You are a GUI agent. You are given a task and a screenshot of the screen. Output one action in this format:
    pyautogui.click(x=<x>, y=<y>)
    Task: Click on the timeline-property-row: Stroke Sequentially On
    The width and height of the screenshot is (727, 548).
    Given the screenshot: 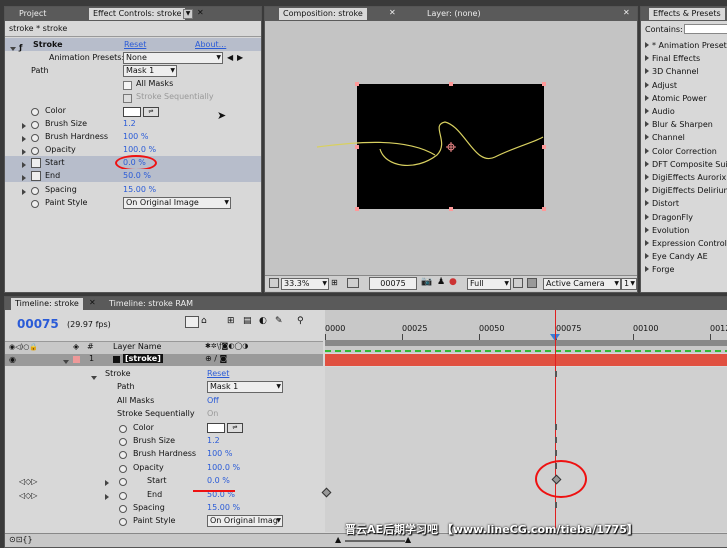 What is the action you would take?
    pyautogui.click(x=164, y=413)
    